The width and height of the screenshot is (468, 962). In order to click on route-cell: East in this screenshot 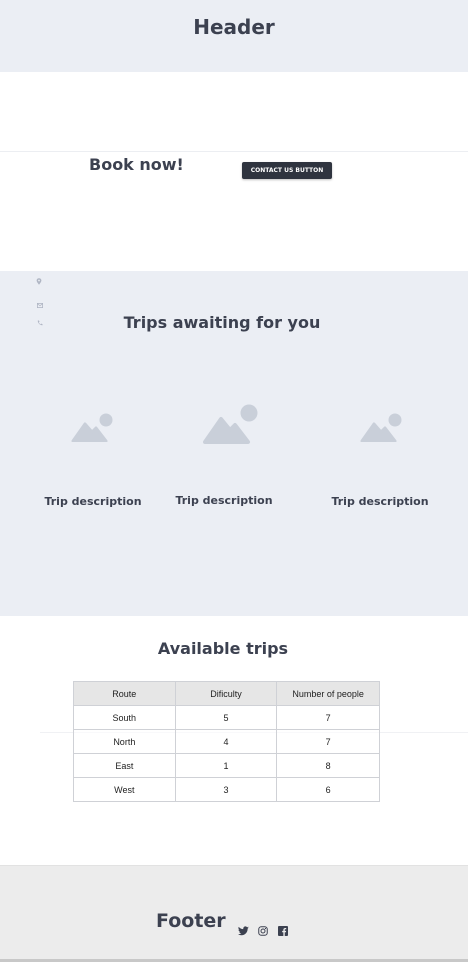, I will do `click(124, 765)`.